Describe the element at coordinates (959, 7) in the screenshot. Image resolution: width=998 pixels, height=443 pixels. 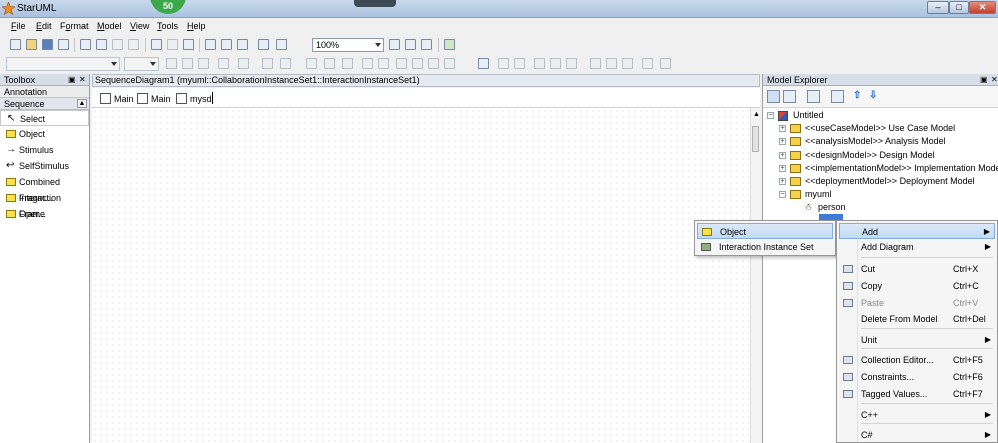
I see `maximize-button: □` at that location.